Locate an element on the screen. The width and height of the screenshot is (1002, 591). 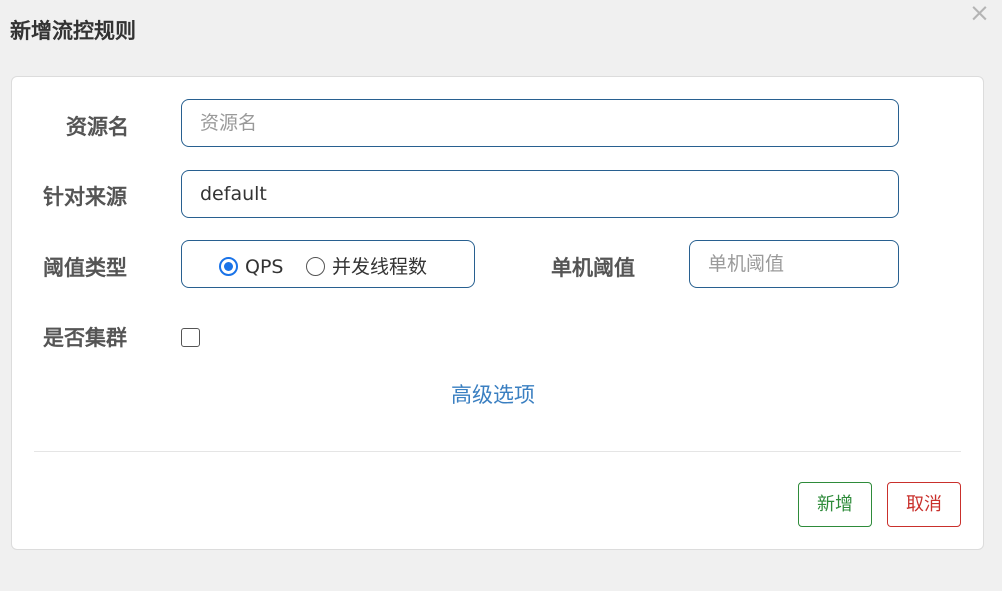
cancel-button: 取消 is located at coordinates (924, 504).